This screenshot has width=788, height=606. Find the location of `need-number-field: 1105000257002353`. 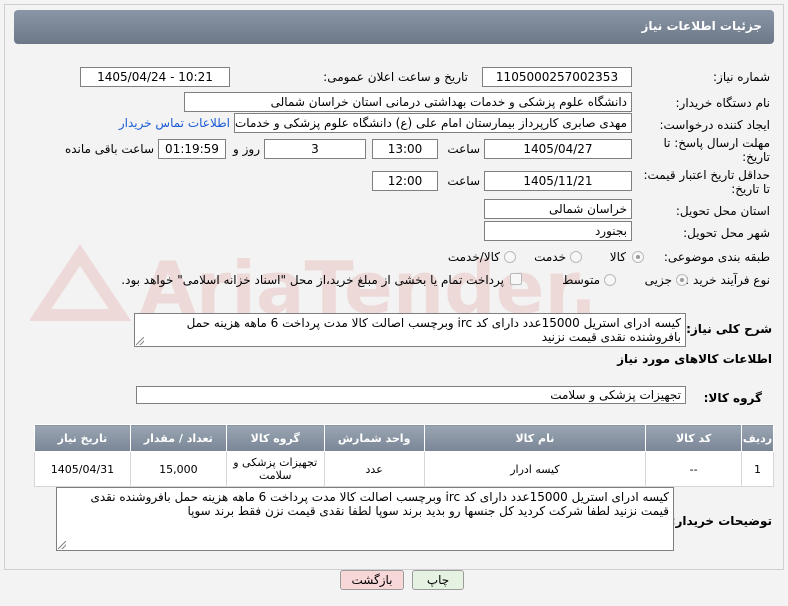

need-number-field: 1105000257002353 is located at coordinates (557, 77).